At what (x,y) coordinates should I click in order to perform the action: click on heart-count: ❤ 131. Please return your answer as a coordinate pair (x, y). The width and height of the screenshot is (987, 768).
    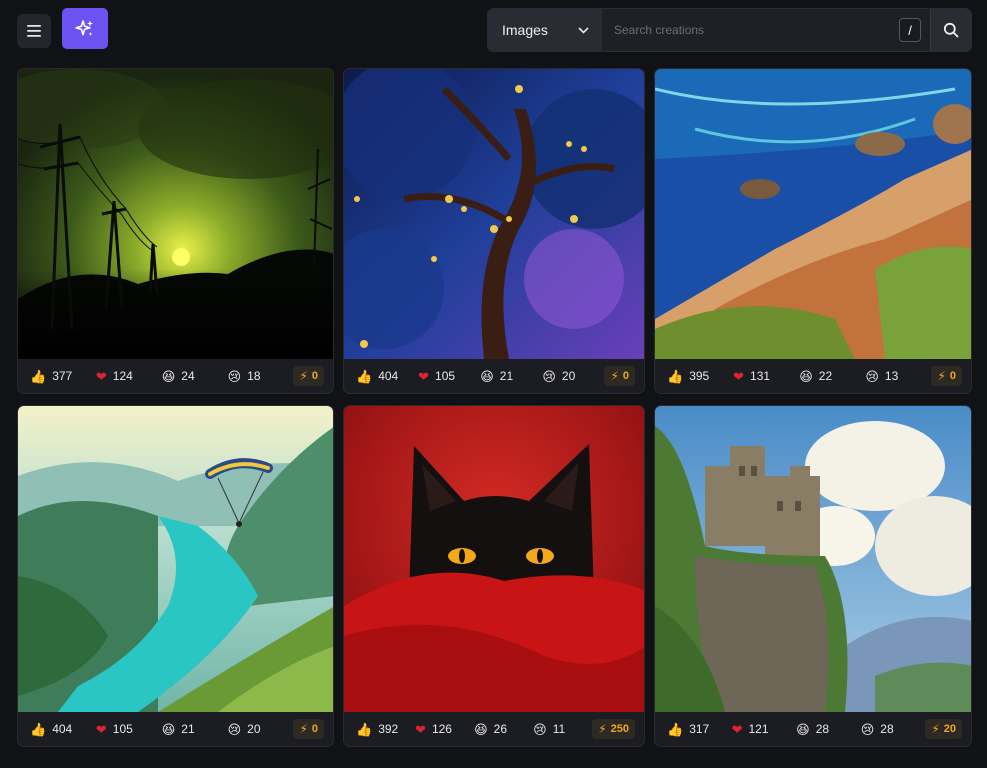
    Looking at the image, I should click on (766, 376).